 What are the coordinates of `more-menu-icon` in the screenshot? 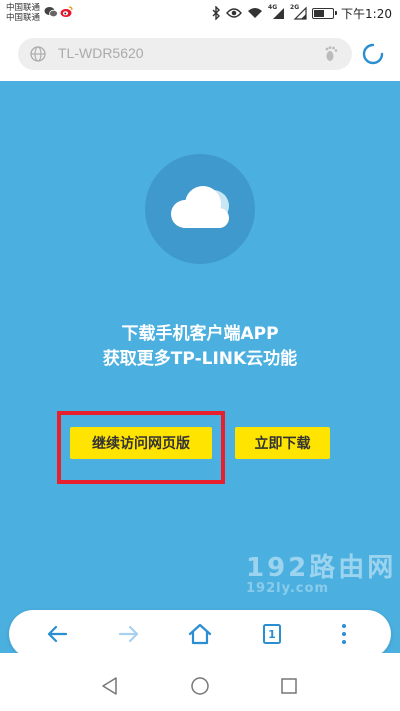 It's located at (344, 634).